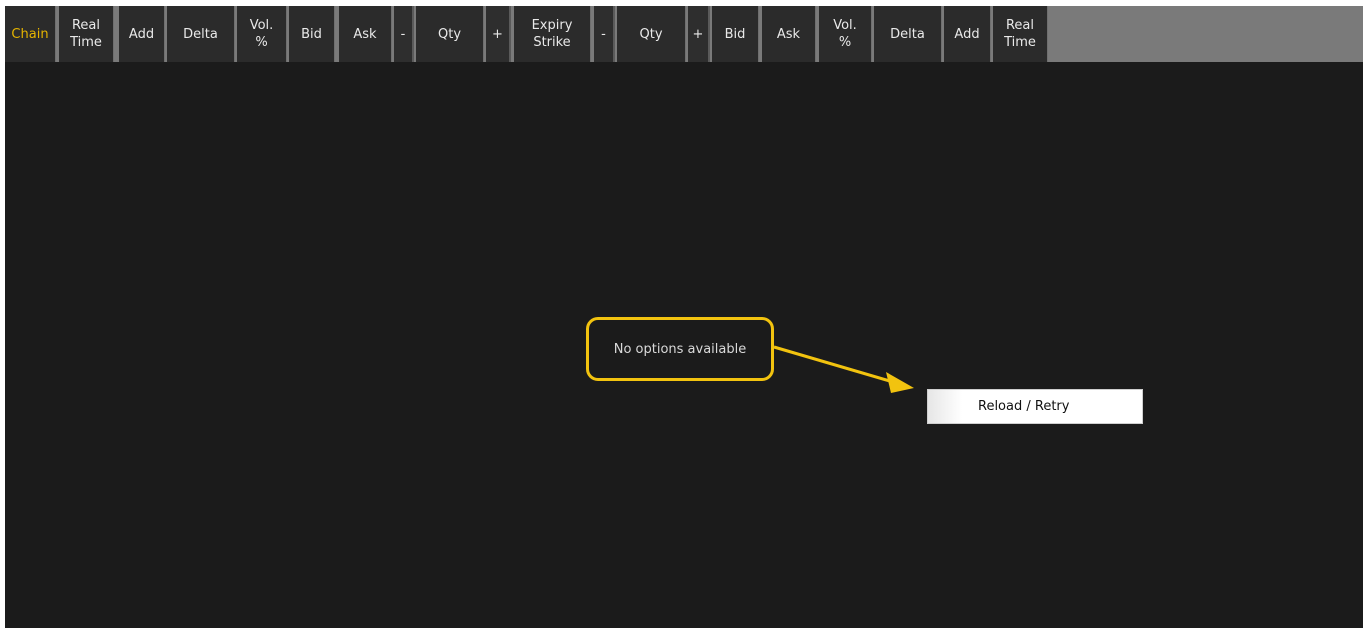 This screenshot has height=628, width=1368. Describe the element at coordinates (604, 34) in the screenshot. I see `put-qty-decrease-button: -` at that location.